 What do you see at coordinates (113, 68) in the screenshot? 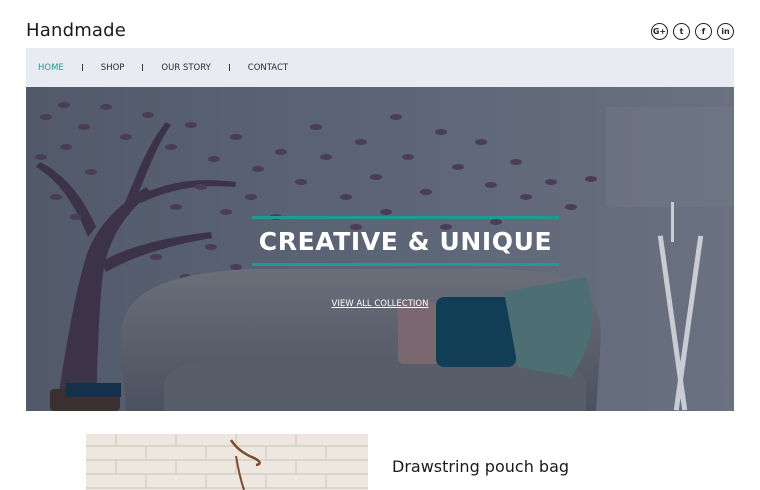
I see `nav-item-shop: SHOP` at bounding box center [113, 68].